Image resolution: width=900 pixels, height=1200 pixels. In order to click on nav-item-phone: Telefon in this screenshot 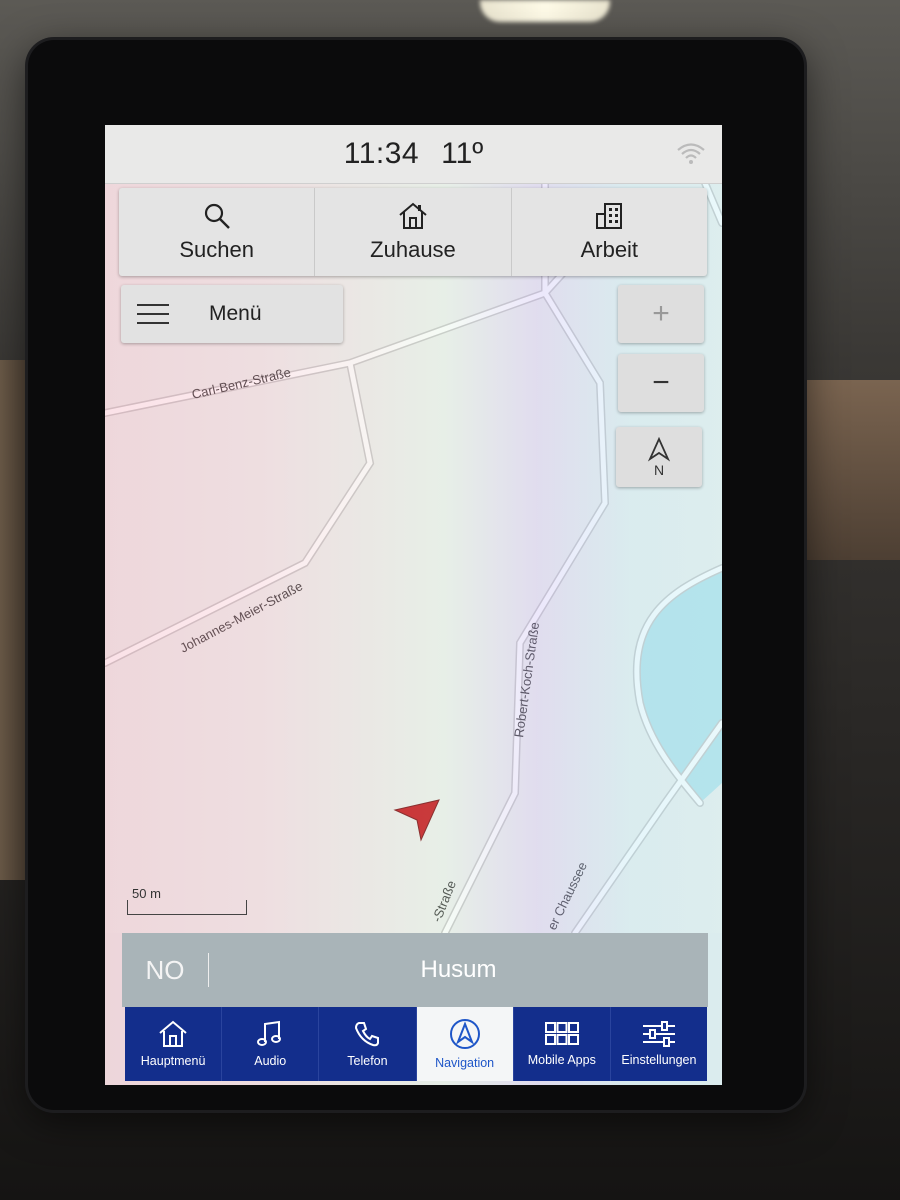, I will do `click(368, 1044)`.